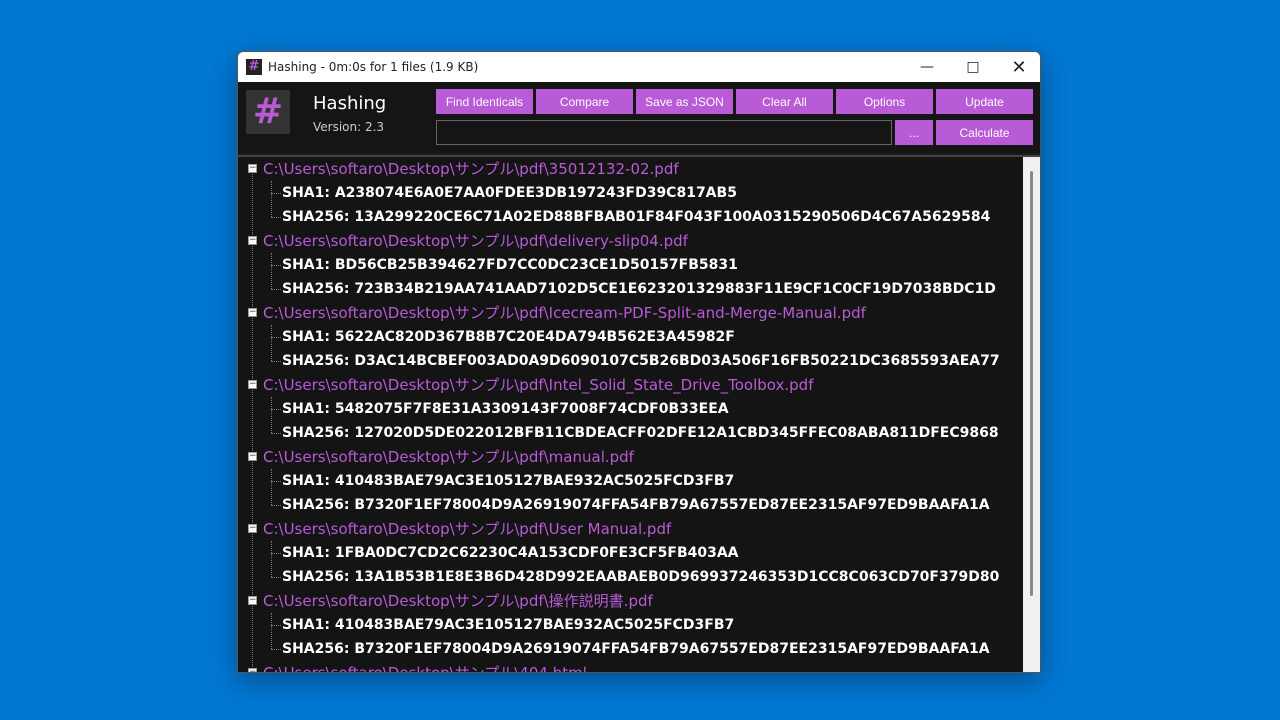  Describe the element at coordinates (268, 112) in the screenshot. I see `app-logo: #` at that location.